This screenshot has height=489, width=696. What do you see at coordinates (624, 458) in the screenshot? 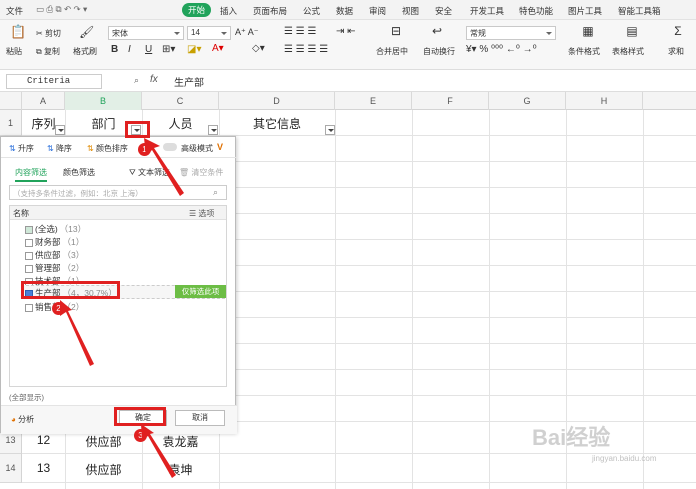
I see `watermark-url: jingyan.baidu.com` at bounding box center [624, 458].